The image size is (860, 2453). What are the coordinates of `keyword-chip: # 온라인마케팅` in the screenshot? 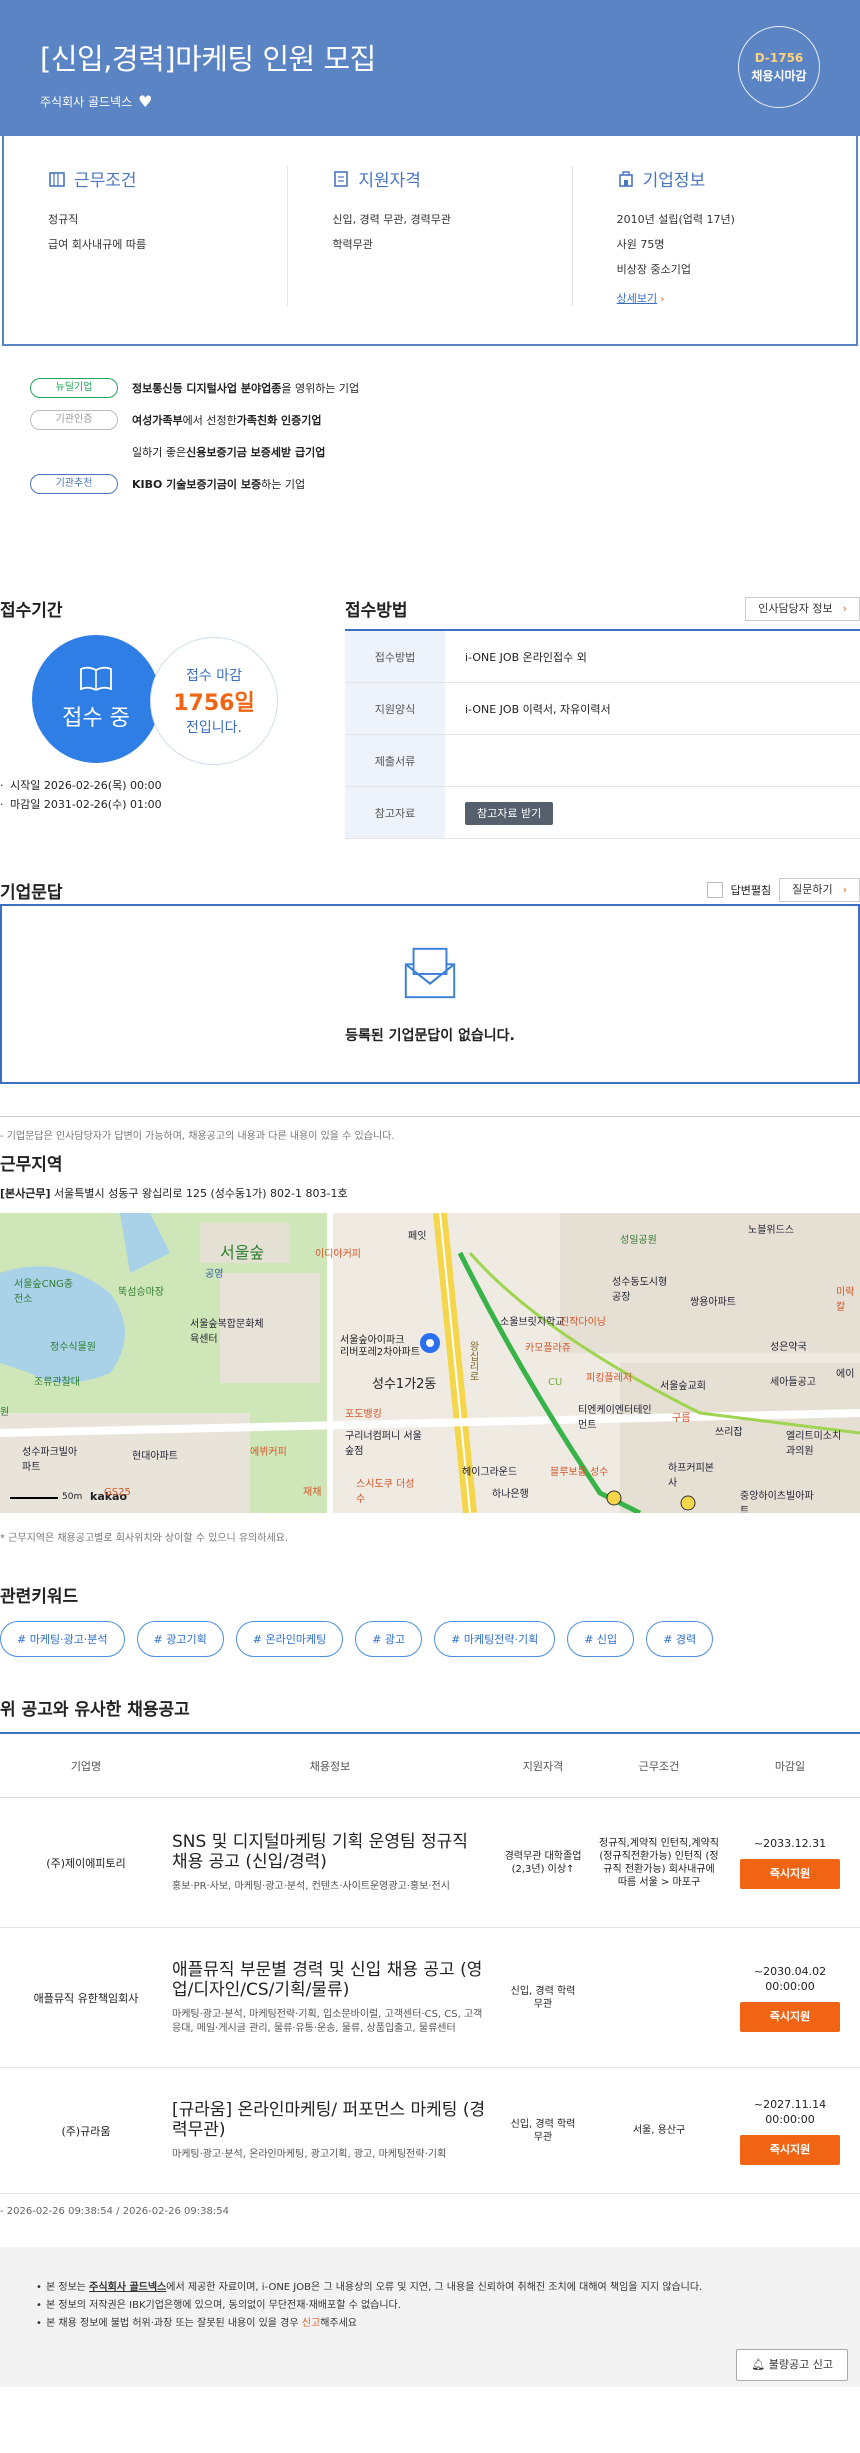 It's located at (289, 1639).